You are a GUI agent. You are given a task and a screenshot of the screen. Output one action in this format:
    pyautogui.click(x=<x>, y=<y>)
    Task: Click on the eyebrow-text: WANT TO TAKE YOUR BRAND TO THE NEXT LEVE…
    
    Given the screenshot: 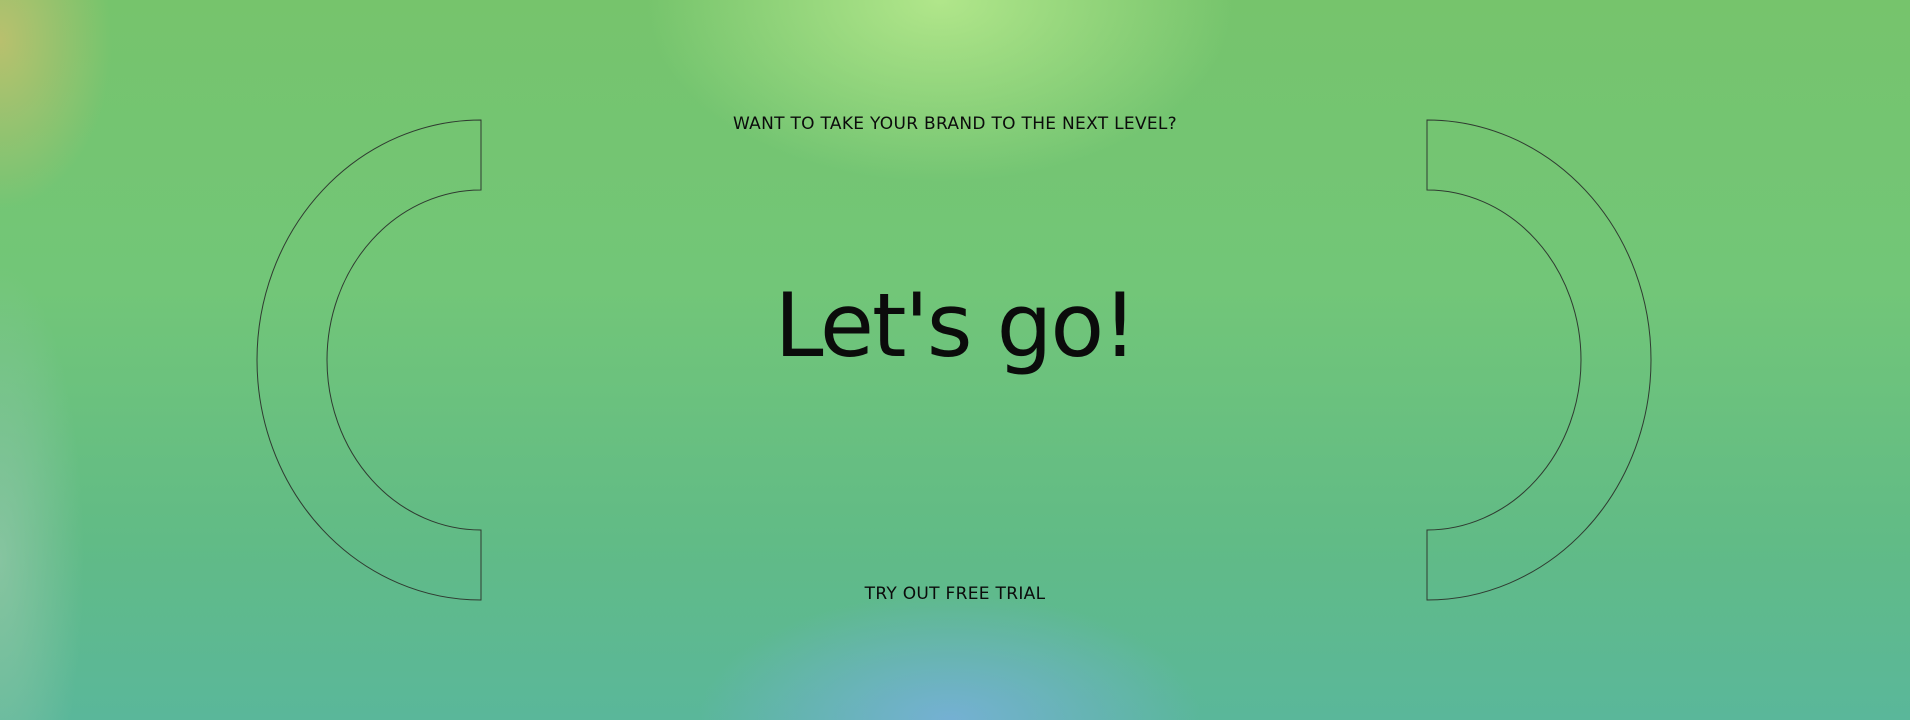 What is the action you would take?
    pyautogui.click(x=955, y=124)
    